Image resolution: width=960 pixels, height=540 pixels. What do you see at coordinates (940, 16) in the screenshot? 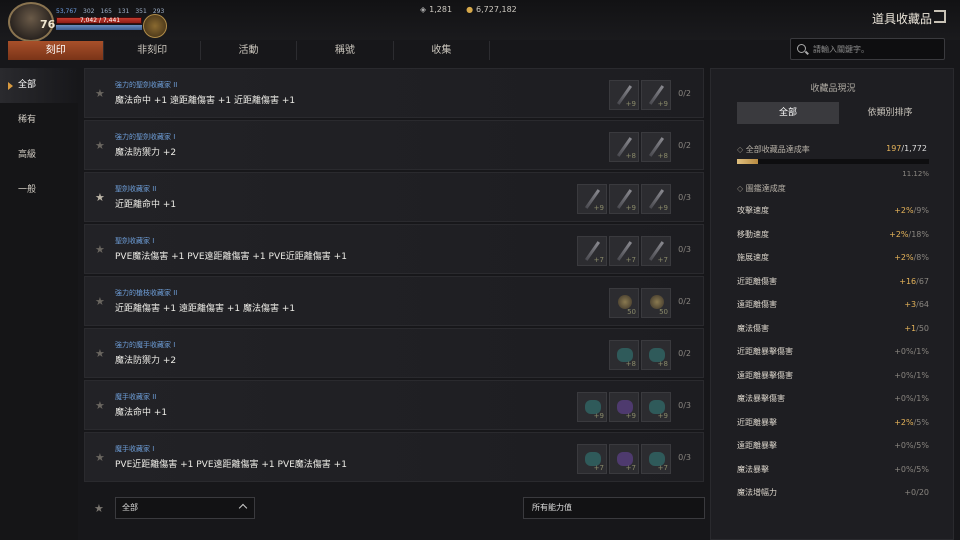
I see `exit-icon` at bounding box center [940, 16].